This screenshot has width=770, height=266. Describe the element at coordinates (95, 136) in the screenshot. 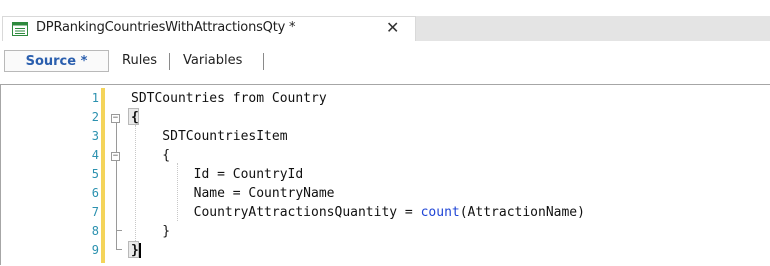

I see `line-number: 3` at that location.